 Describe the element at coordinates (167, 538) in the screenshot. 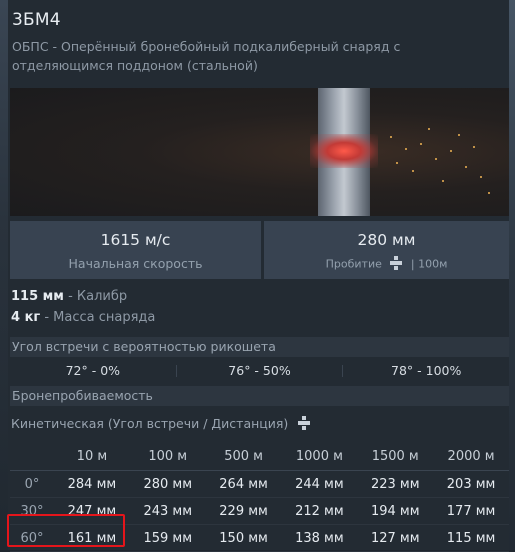

I see `penetration-cell: 159 мм` at that location.